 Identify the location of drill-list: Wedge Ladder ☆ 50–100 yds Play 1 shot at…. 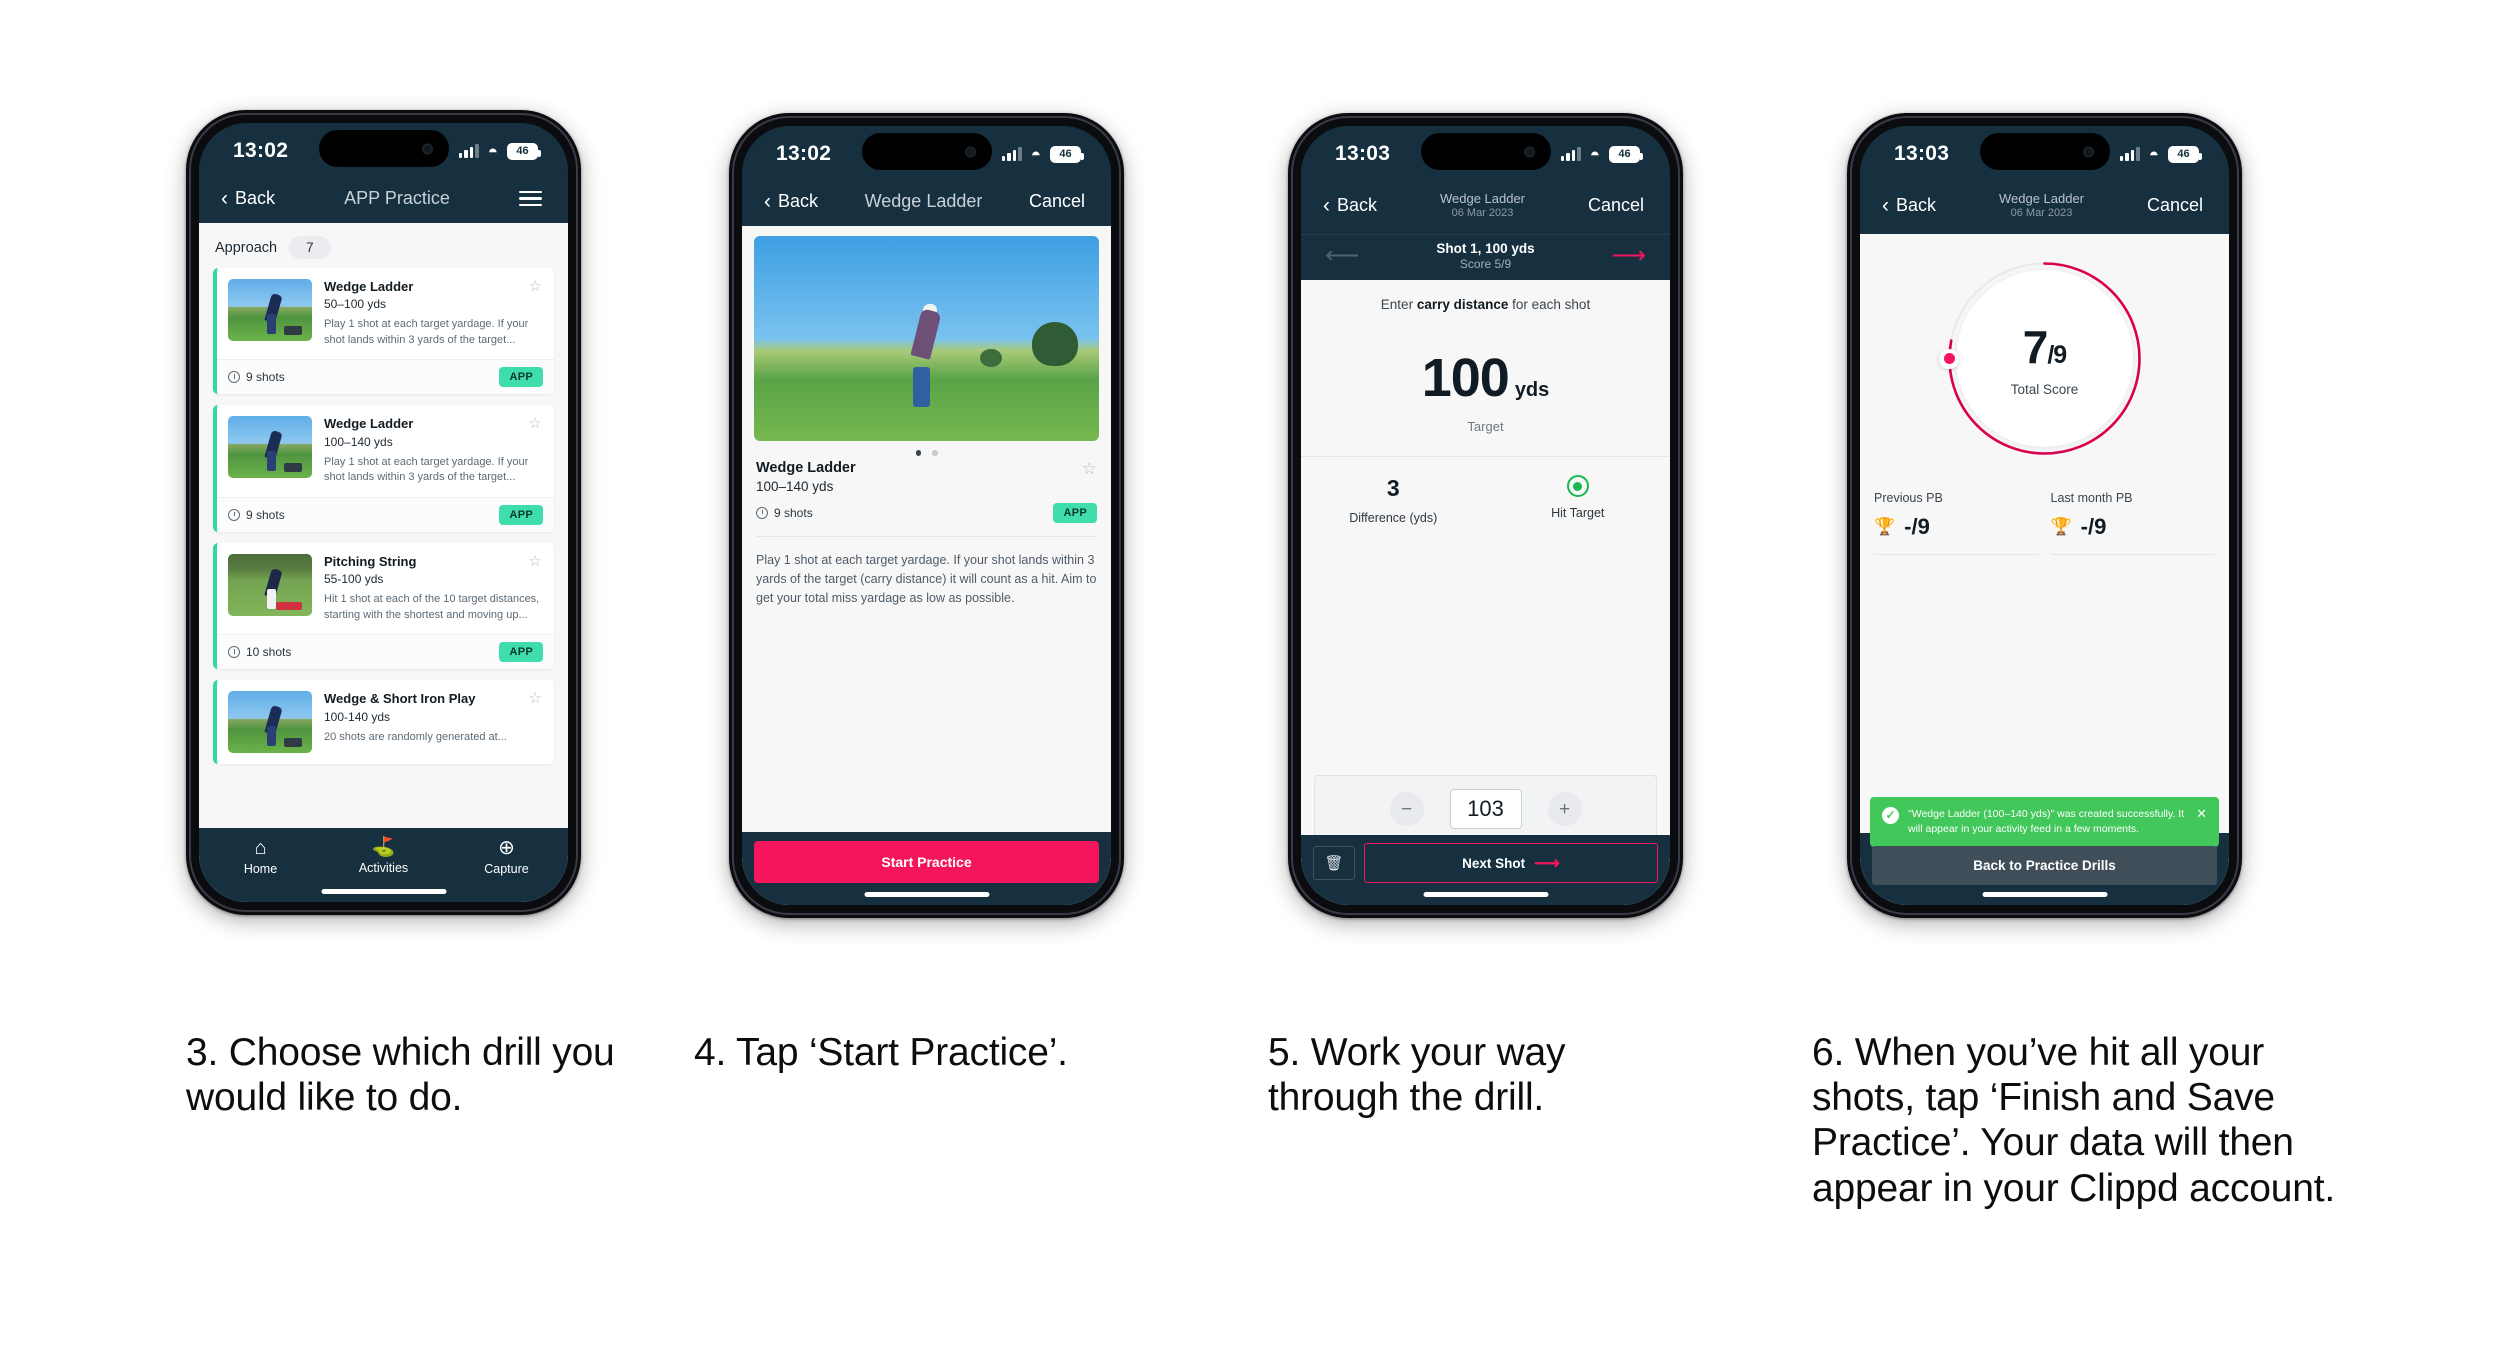
(383, 516).